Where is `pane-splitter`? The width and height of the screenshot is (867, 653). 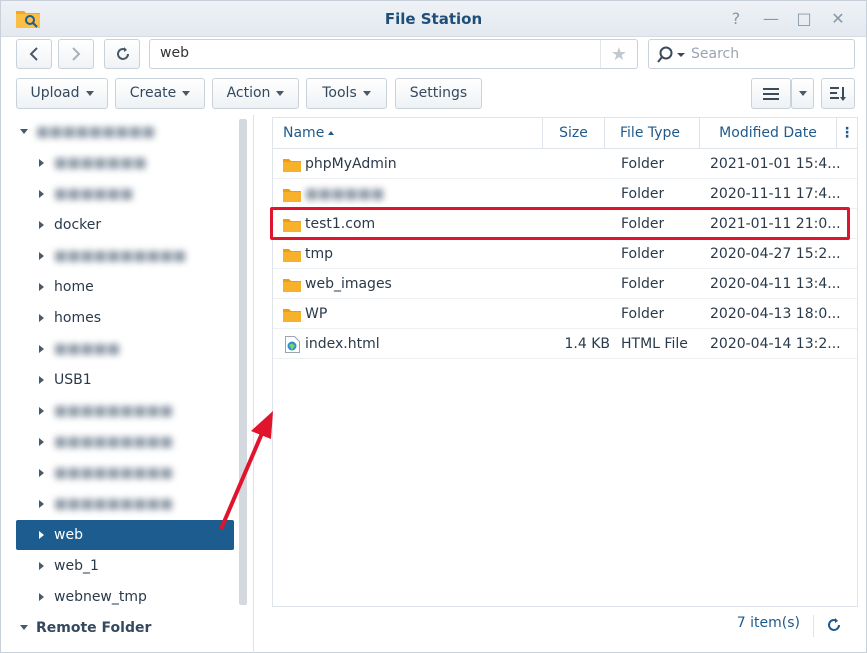 pane-splitter is located at coordinates (253, 384).